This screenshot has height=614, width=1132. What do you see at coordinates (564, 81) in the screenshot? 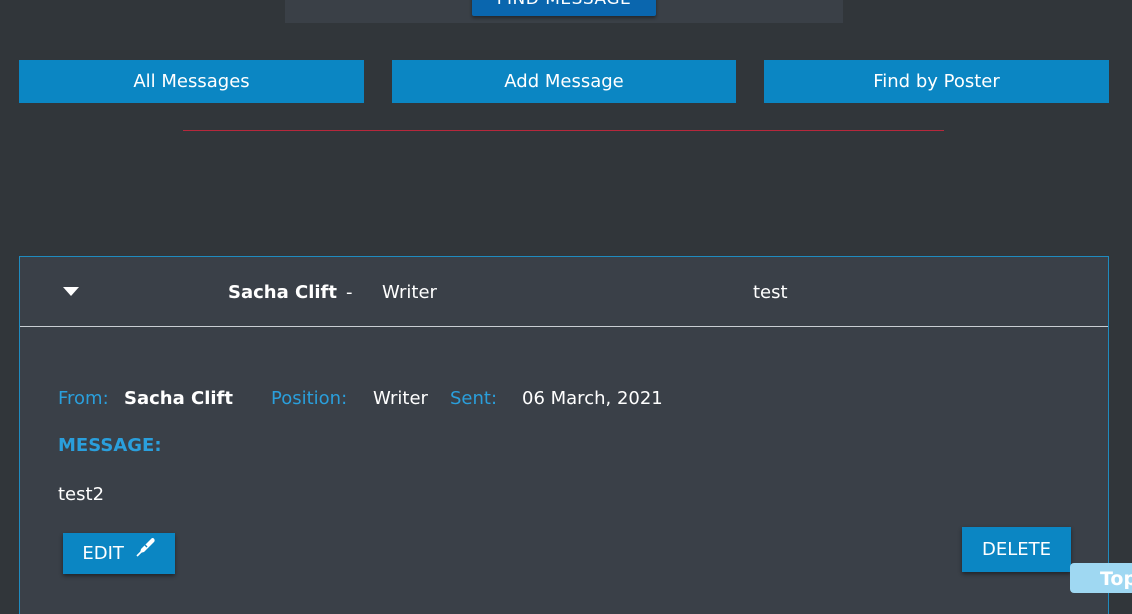
I see `add-message-button: Add Message` at bounding box center [564, 81].